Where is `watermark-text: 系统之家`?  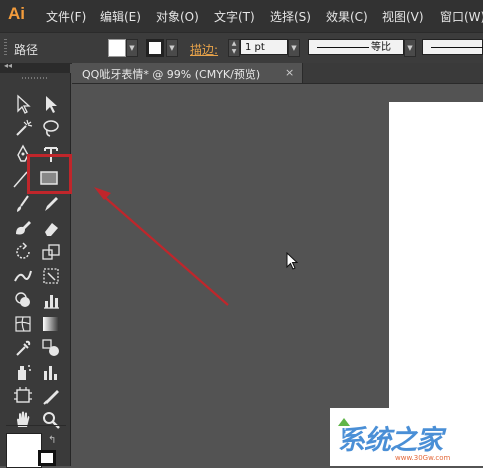 watermark-text: 系统之家 is located at coordinates (390, 440).